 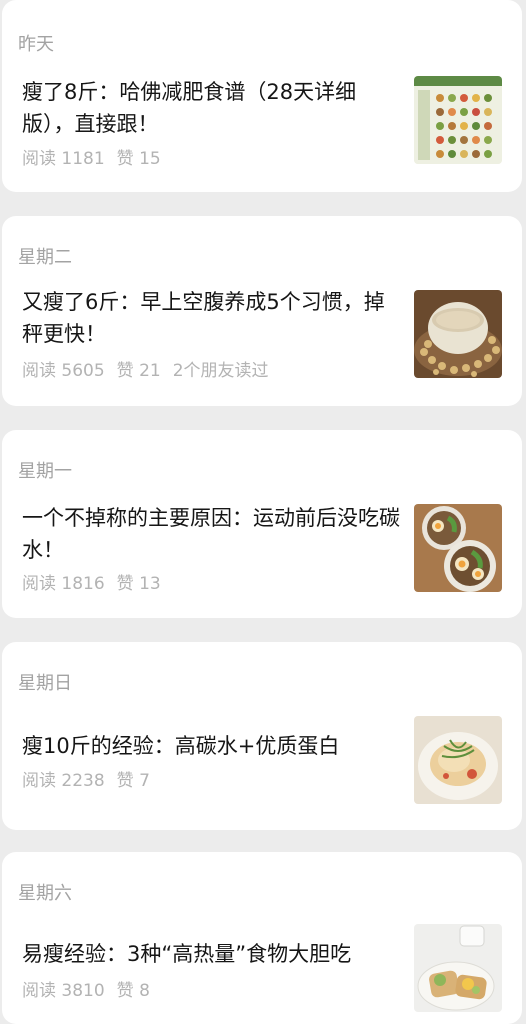 I want to click on soy-milk-thumbnail, so click(x=458, y=334).